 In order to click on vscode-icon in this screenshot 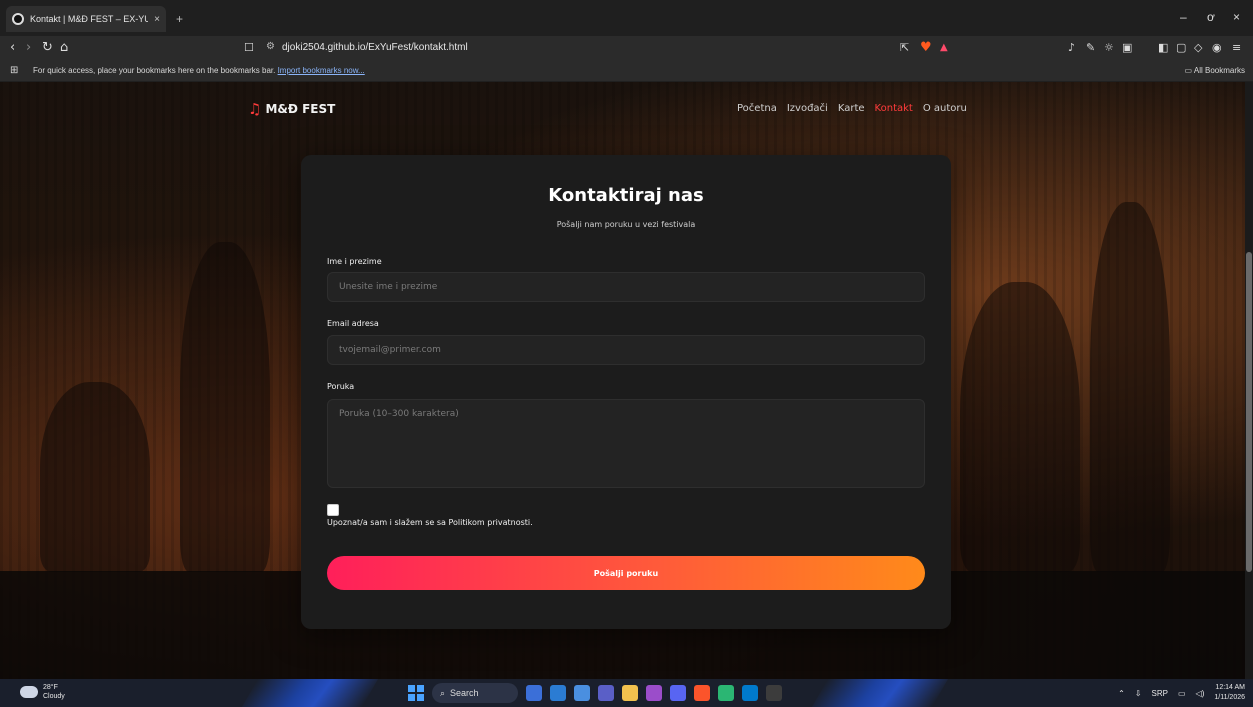, I will do `click(750, 693)`.